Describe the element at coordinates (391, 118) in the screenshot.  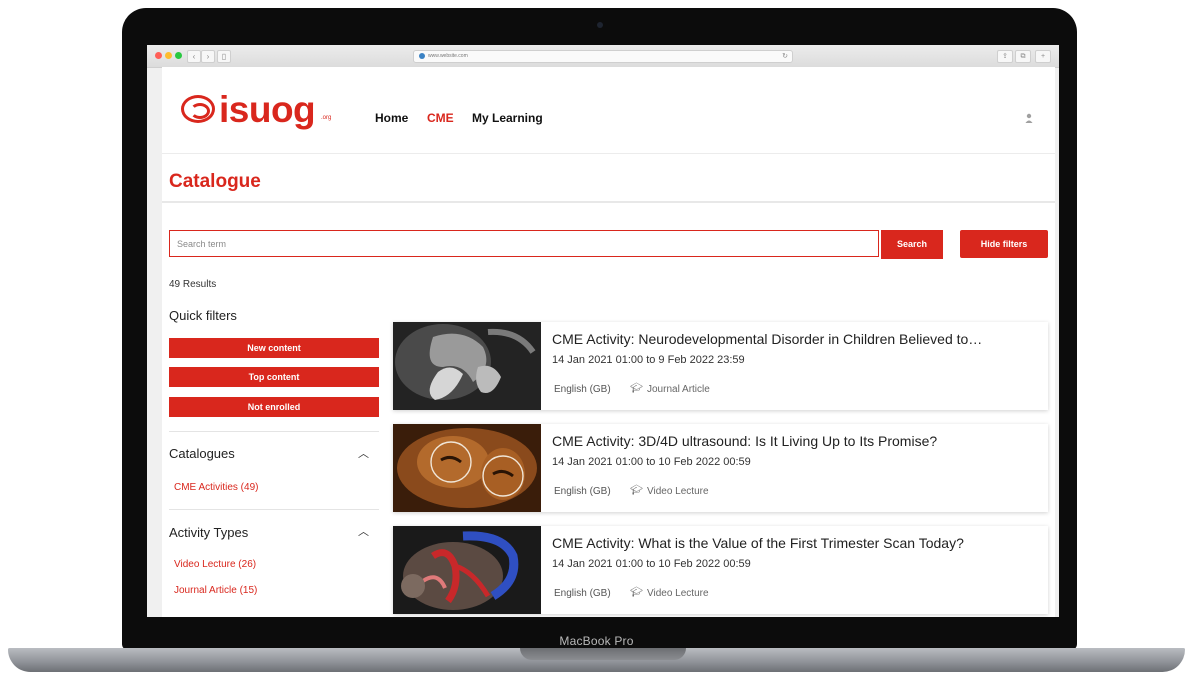
I see `nav-home: Home` at that location.